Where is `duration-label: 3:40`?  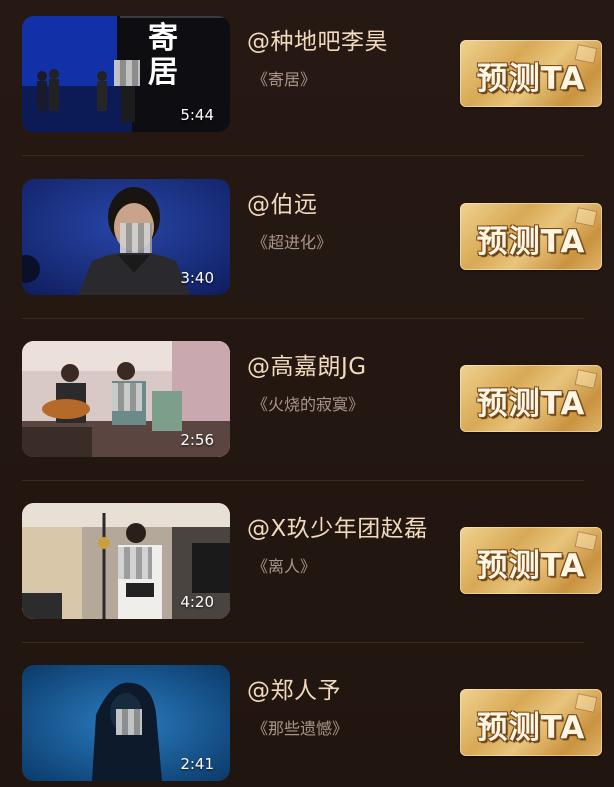 duration-label: 3:40 is located at coordinates (197, 278).